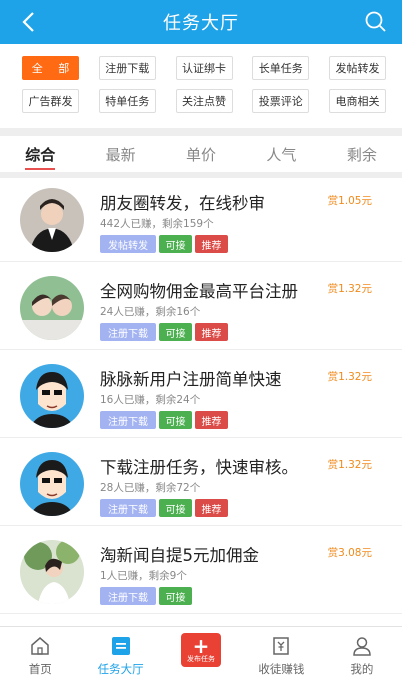  Describe the element at coordinates (40, 646) in the screenshot. I see `home-icon` at that location.